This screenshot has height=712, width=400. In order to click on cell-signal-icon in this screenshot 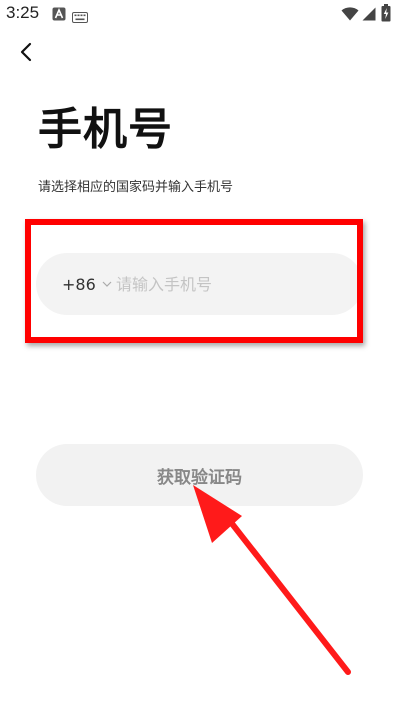, I will do `click(369, 15)`.